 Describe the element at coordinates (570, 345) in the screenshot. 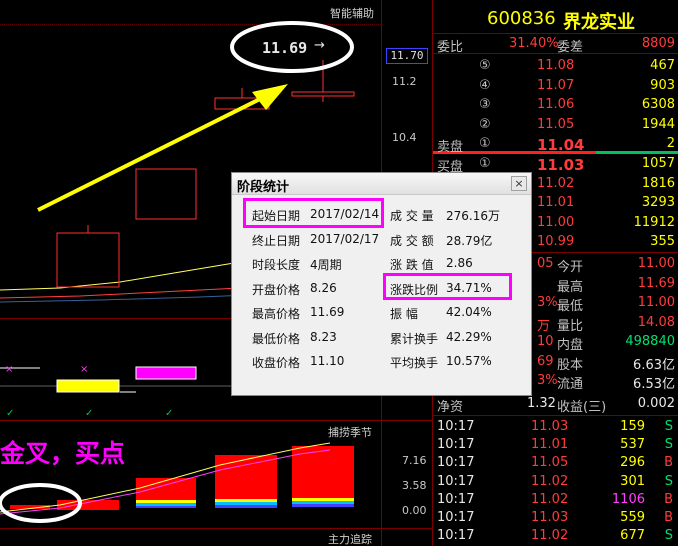

I see `stat-label: 内盘` at that location.